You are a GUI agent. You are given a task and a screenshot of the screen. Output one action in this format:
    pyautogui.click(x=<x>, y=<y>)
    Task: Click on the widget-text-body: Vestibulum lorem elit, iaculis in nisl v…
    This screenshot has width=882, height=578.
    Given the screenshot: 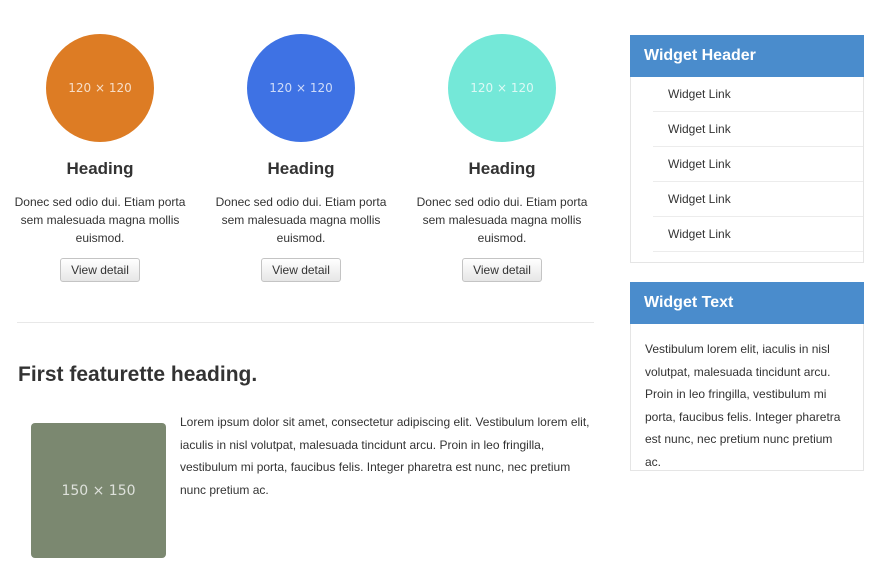 What is the action you would take?
    pyautogui.click(x=743, y=405)
    